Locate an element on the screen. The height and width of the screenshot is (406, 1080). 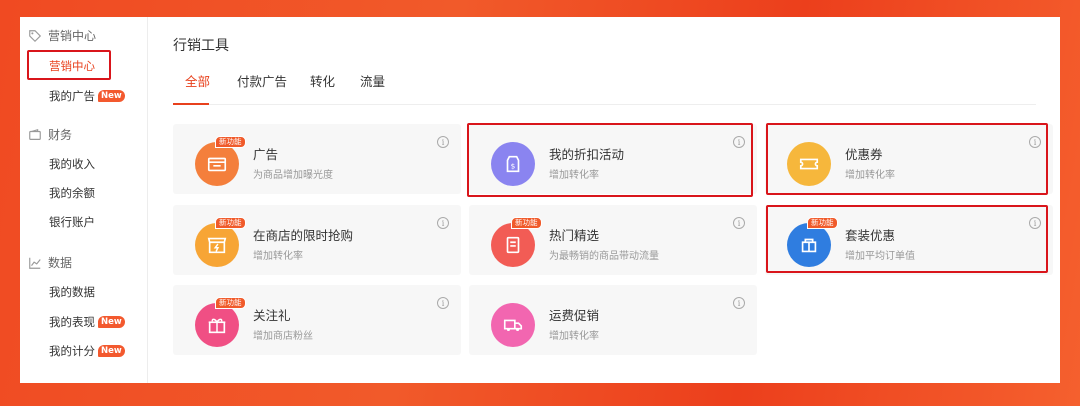
sidebar-item-label: 我的余额 is located at coordinates (72, 193).